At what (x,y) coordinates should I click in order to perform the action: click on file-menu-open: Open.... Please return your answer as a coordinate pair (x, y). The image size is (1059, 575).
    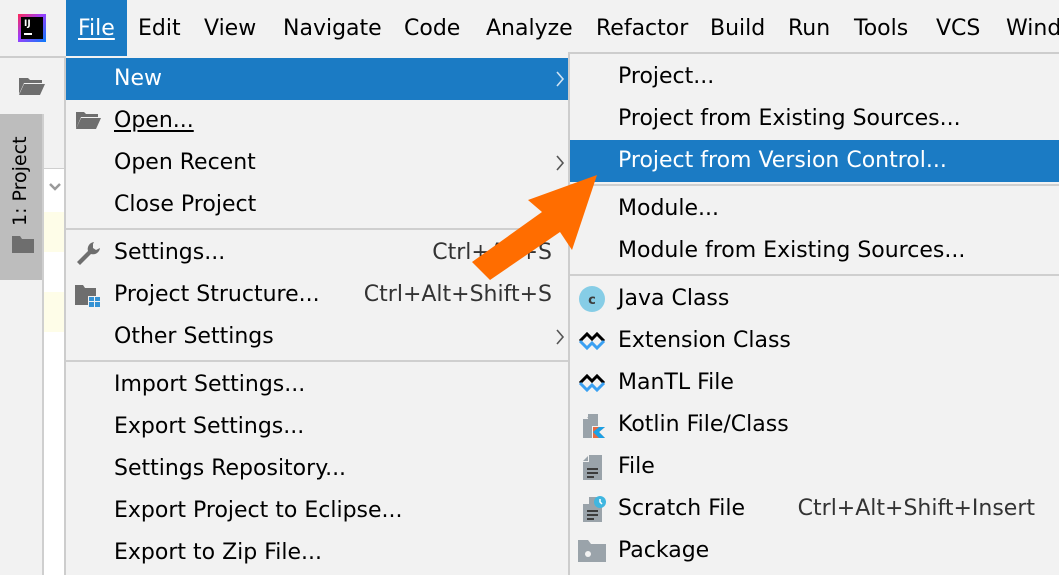
    Looking at the image, I should click on (318, 121).